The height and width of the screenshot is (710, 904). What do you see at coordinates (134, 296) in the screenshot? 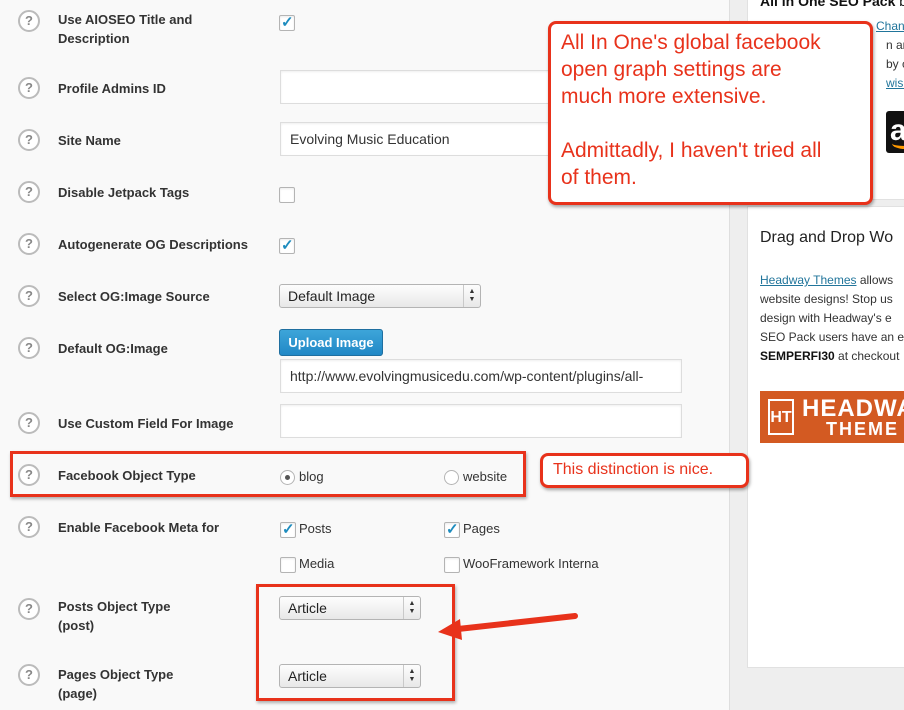
I see `og-image-source-label: Select OG:Image Source` at bounding box center [134, 296].